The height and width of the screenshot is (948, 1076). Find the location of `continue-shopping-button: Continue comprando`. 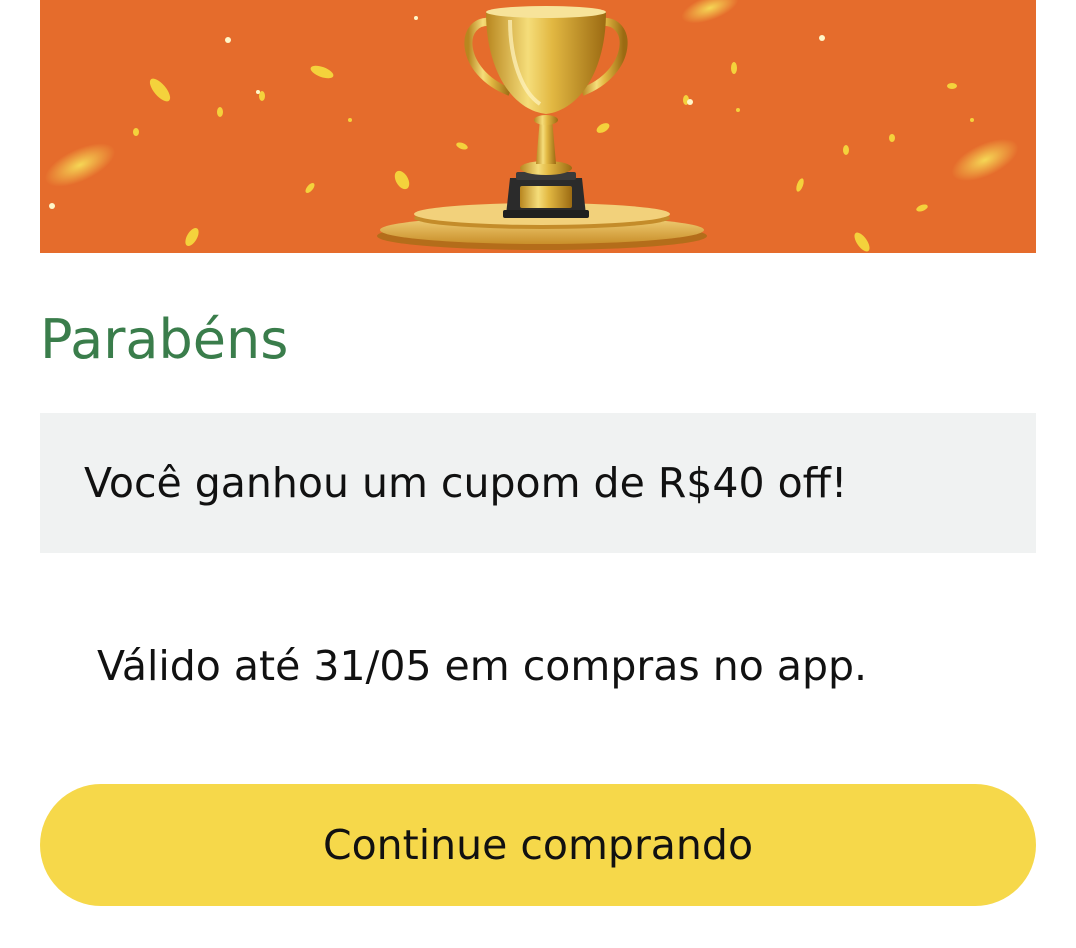

continue-shopping-button: Continue comprando is located at coordinates (538, 845).